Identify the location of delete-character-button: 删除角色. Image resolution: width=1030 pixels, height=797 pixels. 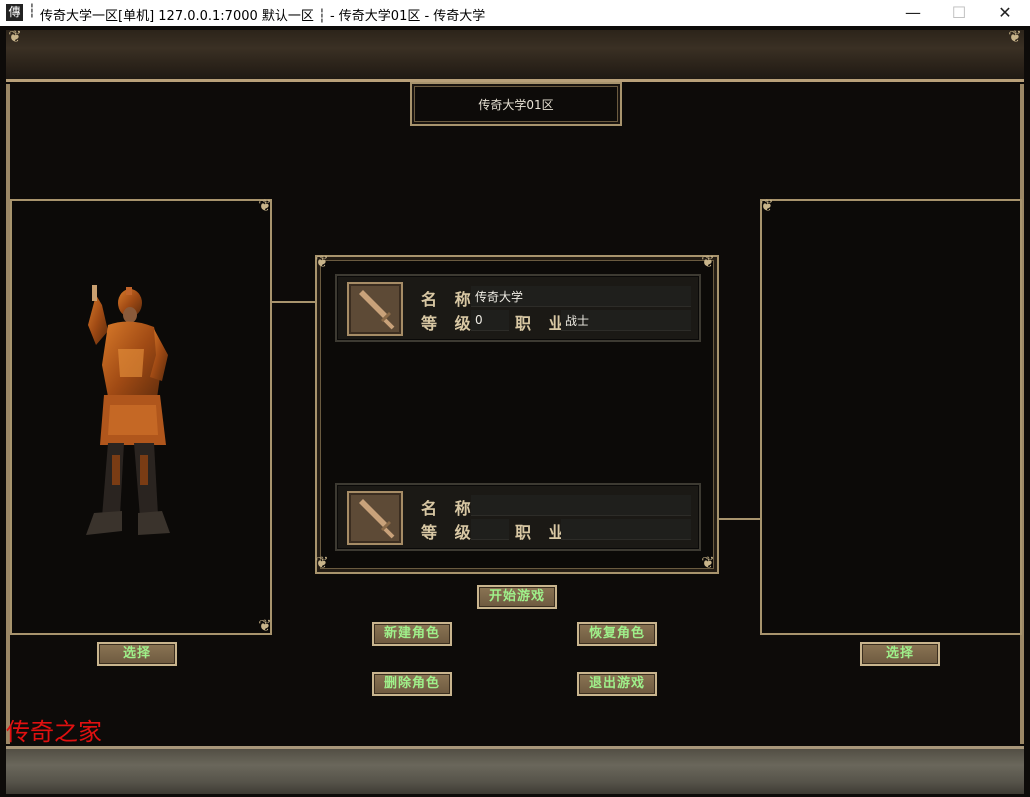
(412, 684).